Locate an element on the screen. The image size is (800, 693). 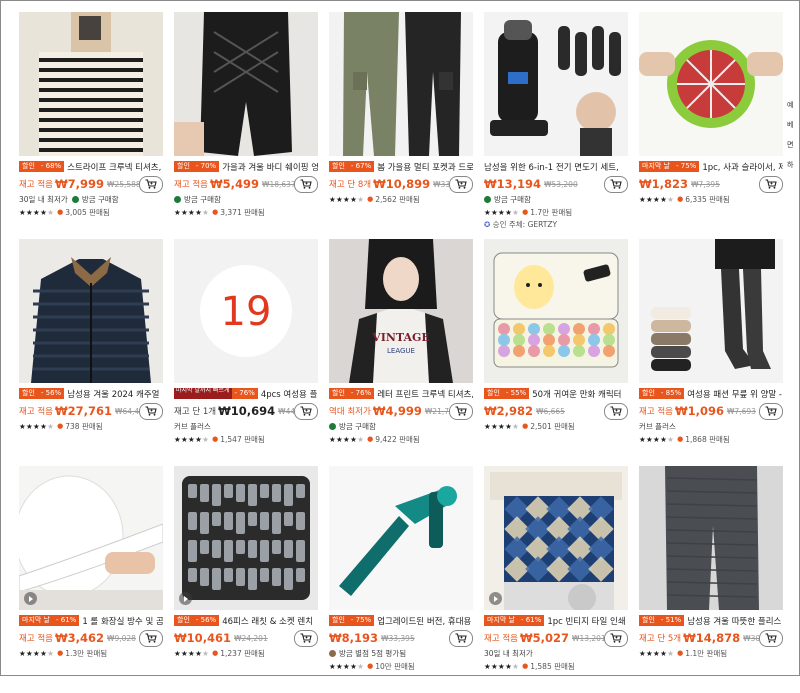
product-title: 업그레이드된 버전, 휴대용 is located at coordinates (424, 621).